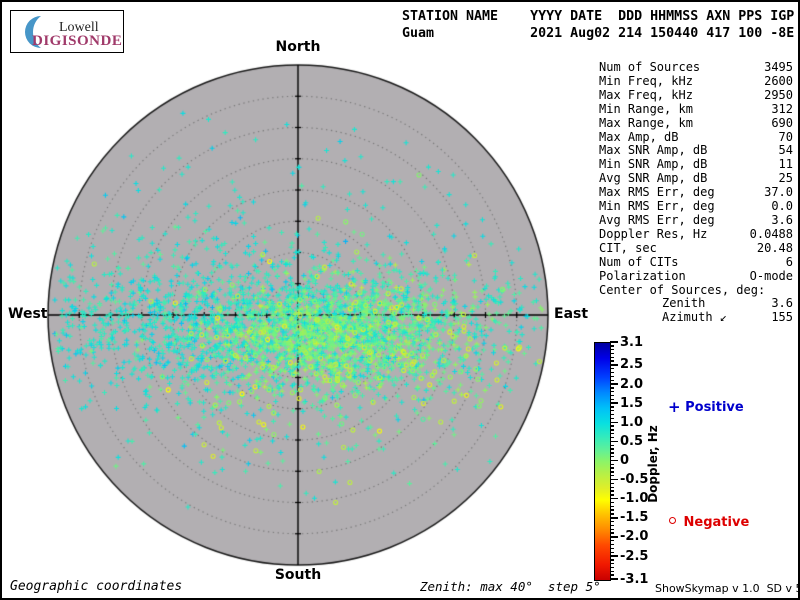  What do you see at coordinates (696, 234) in the screenshot?
I see `stat-row: Doppler Res, Hz 0.0488` at bounding box center [696, 234].